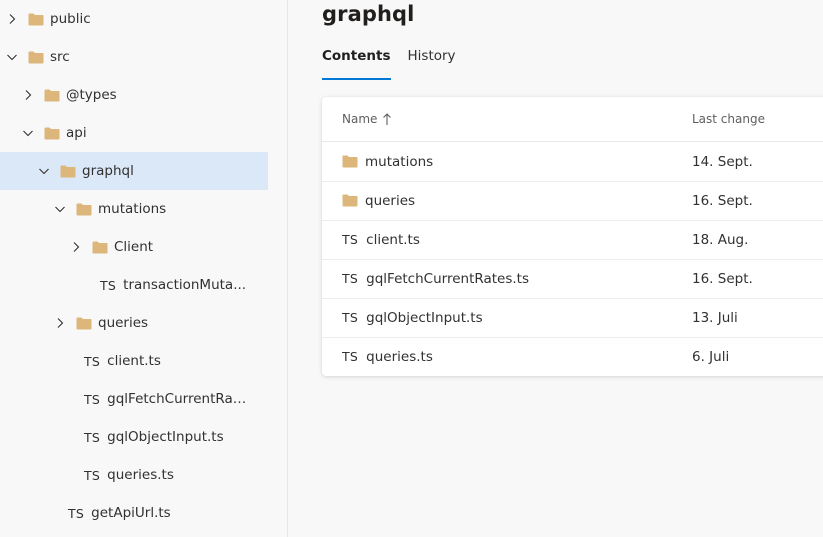 This screenshot has height=537, width=823. What do you see at coordinates (728, 119) in the screenshot?
I see `column-header-last-change: Last change` at bounding box center [728, 119].